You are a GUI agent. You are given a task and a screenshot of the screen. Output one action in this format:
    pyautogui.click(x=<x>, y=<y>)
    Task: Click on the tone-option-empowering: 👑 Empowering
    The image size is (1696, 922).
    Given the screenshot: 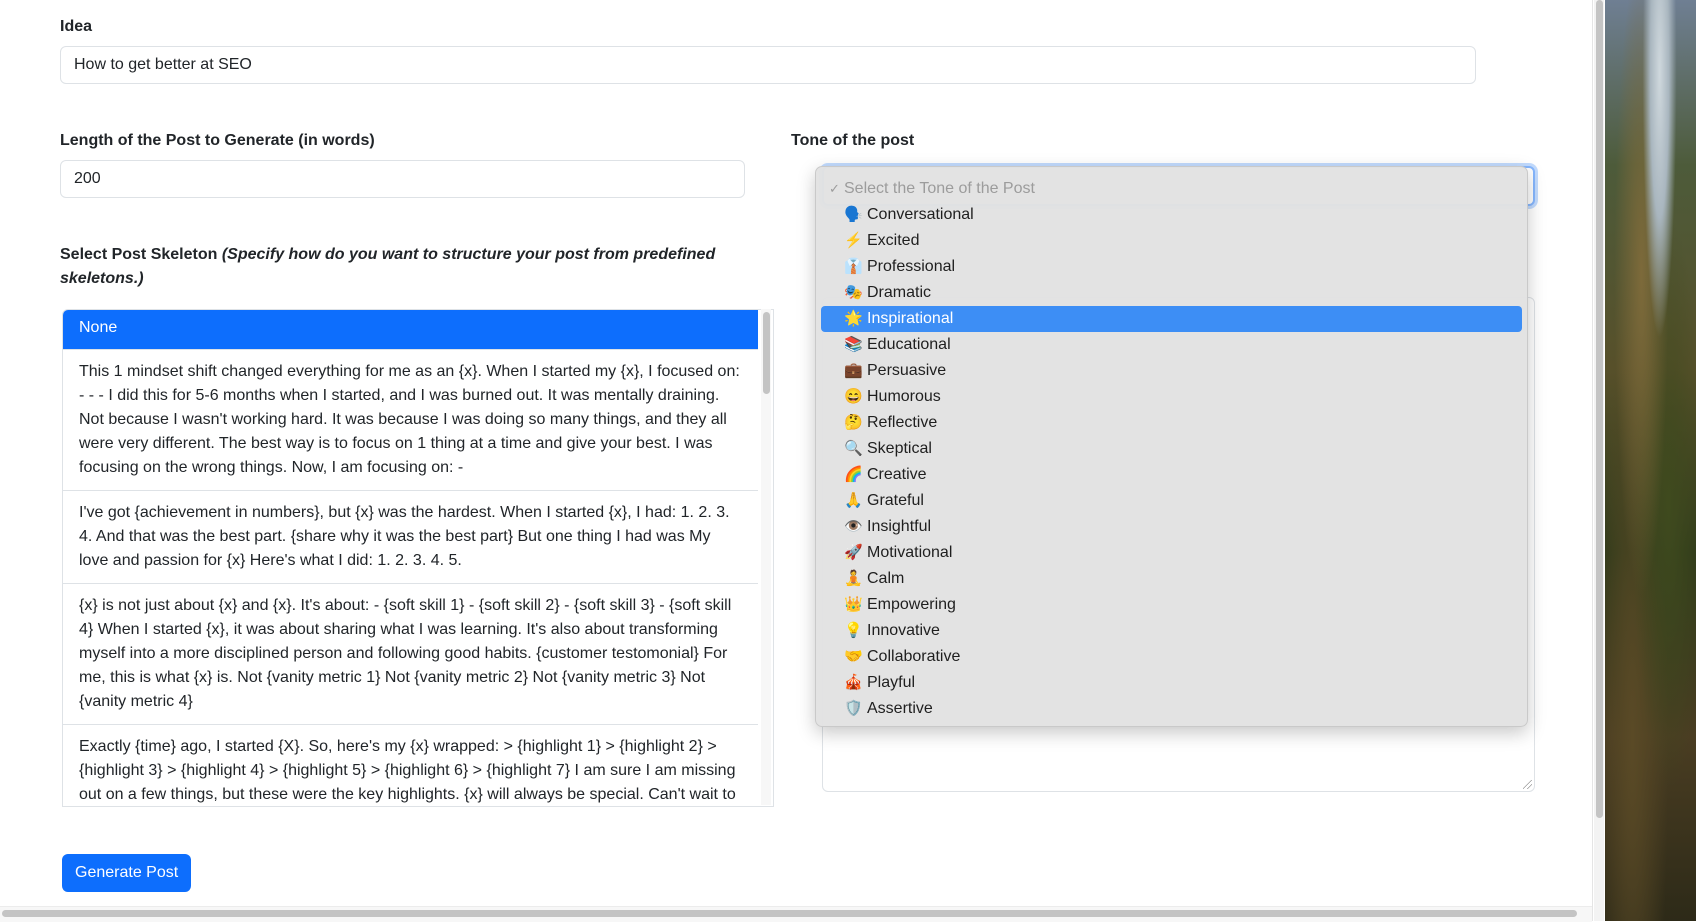 What is the action you would take?
    pyautogui.click(x=1171, y=605)
    